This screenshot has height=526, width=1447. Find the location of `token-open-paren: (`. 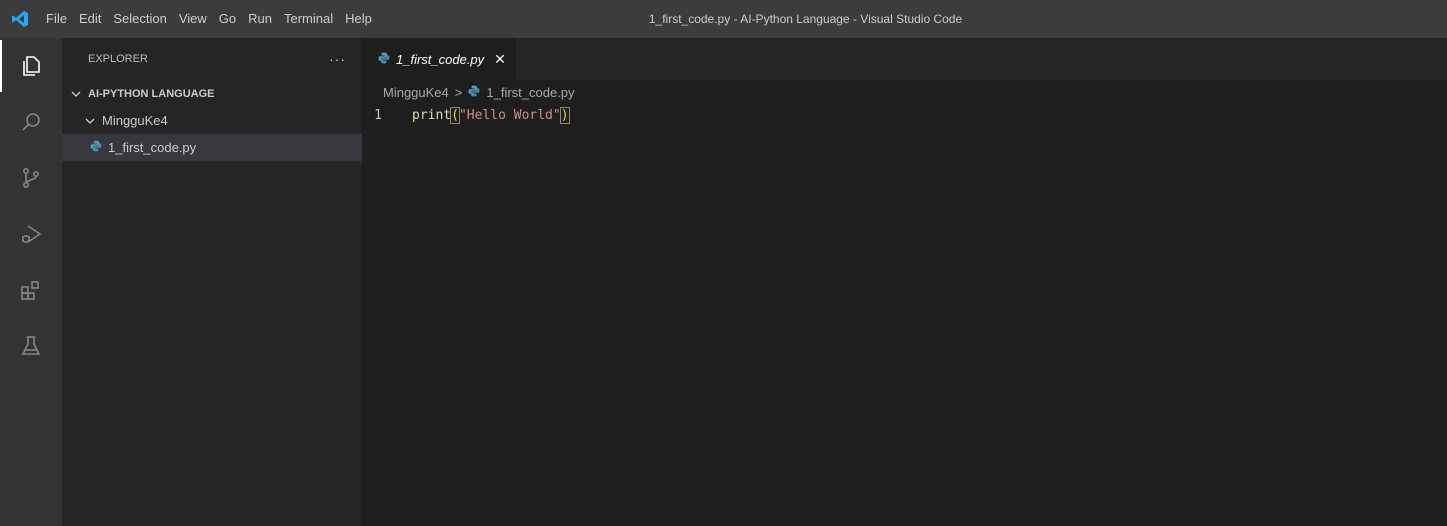

token-open-paren: ( is located at coordinates (455, 115).